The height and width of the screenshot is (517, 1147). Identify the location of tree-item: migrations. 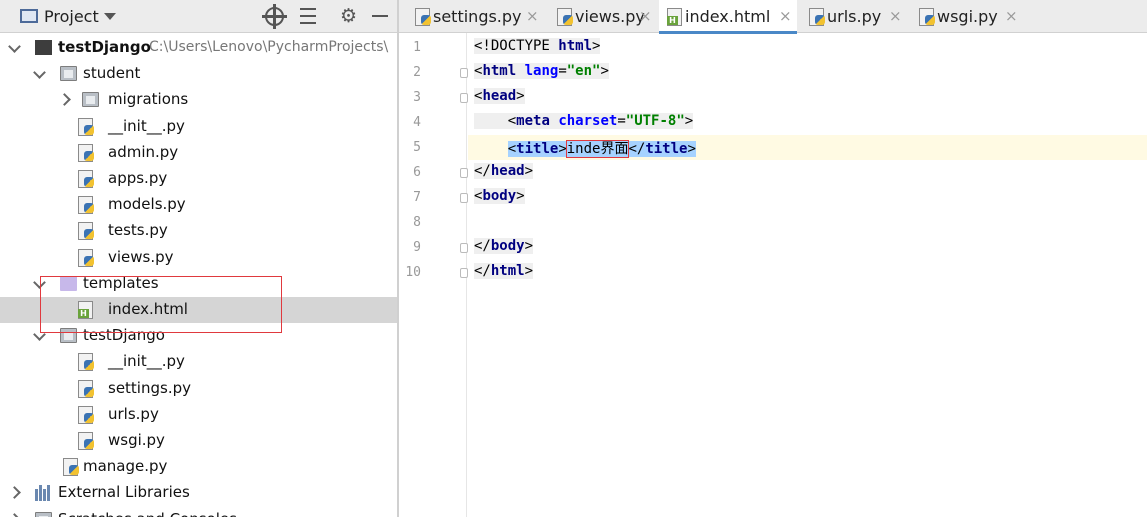
(198, 100).